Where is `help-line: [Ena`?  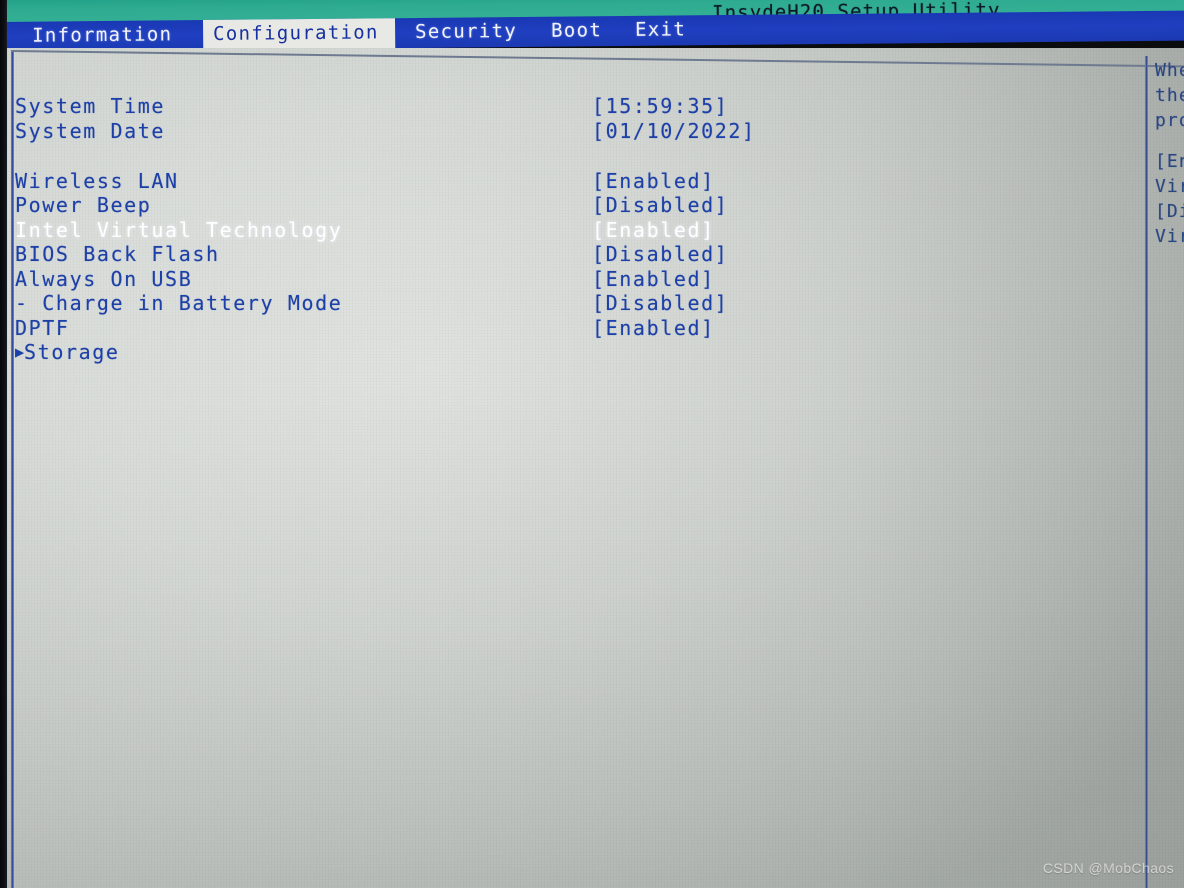 help-line: [Ena is located at coordinates (1169, 161).